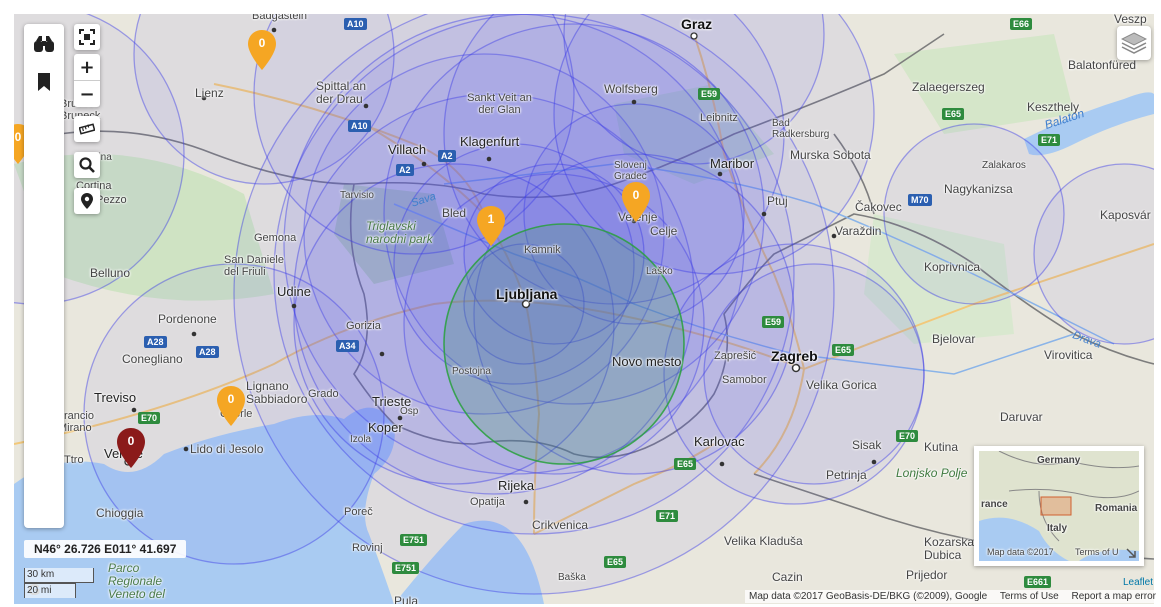  I want to click on place-osp: Osp, so click(409, 411).